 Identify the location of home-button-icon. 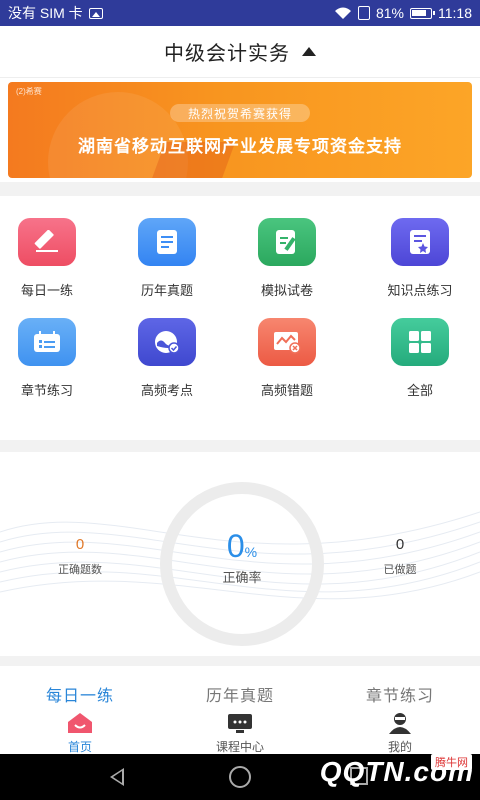
(240, 777).